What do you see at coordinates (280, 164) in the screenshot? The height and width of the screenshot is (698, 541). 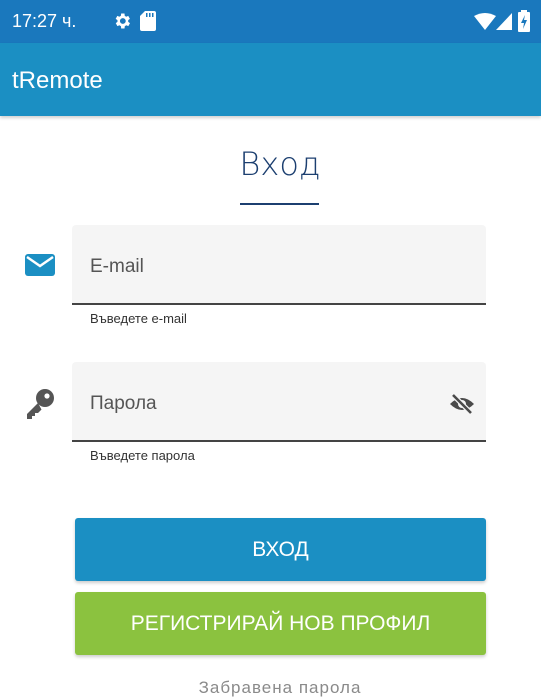 I see `page-title: Вход` at bounding box center [280, 164].